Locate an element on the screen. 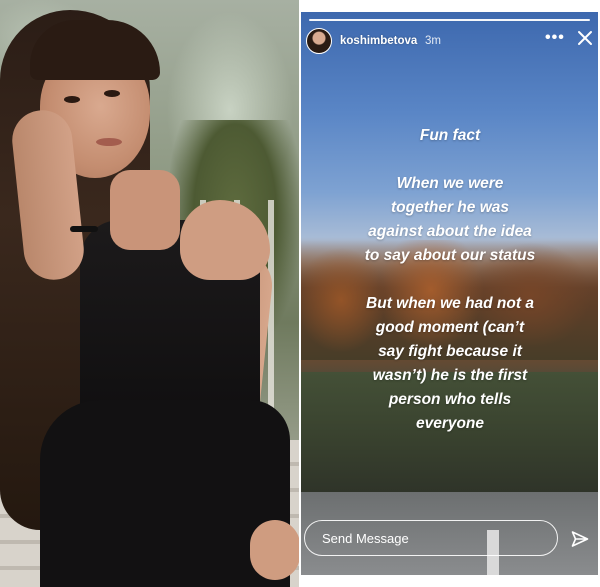 This screenshot has height=587, width=600. close-icon is located at coordinates (585, 38).